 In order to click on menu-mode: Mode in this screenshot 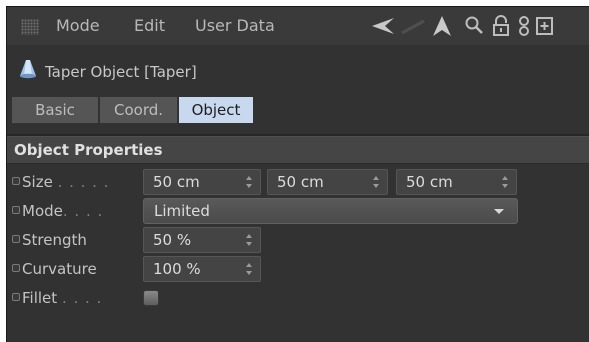, I will do `click(78, 25)`.